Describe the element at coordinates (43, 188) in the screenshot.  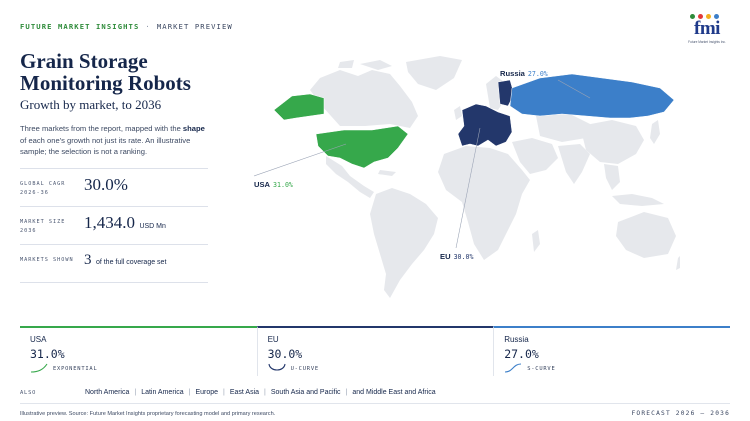
I see `stat-label: GLOBAL CAGR 2026-36` at that location.